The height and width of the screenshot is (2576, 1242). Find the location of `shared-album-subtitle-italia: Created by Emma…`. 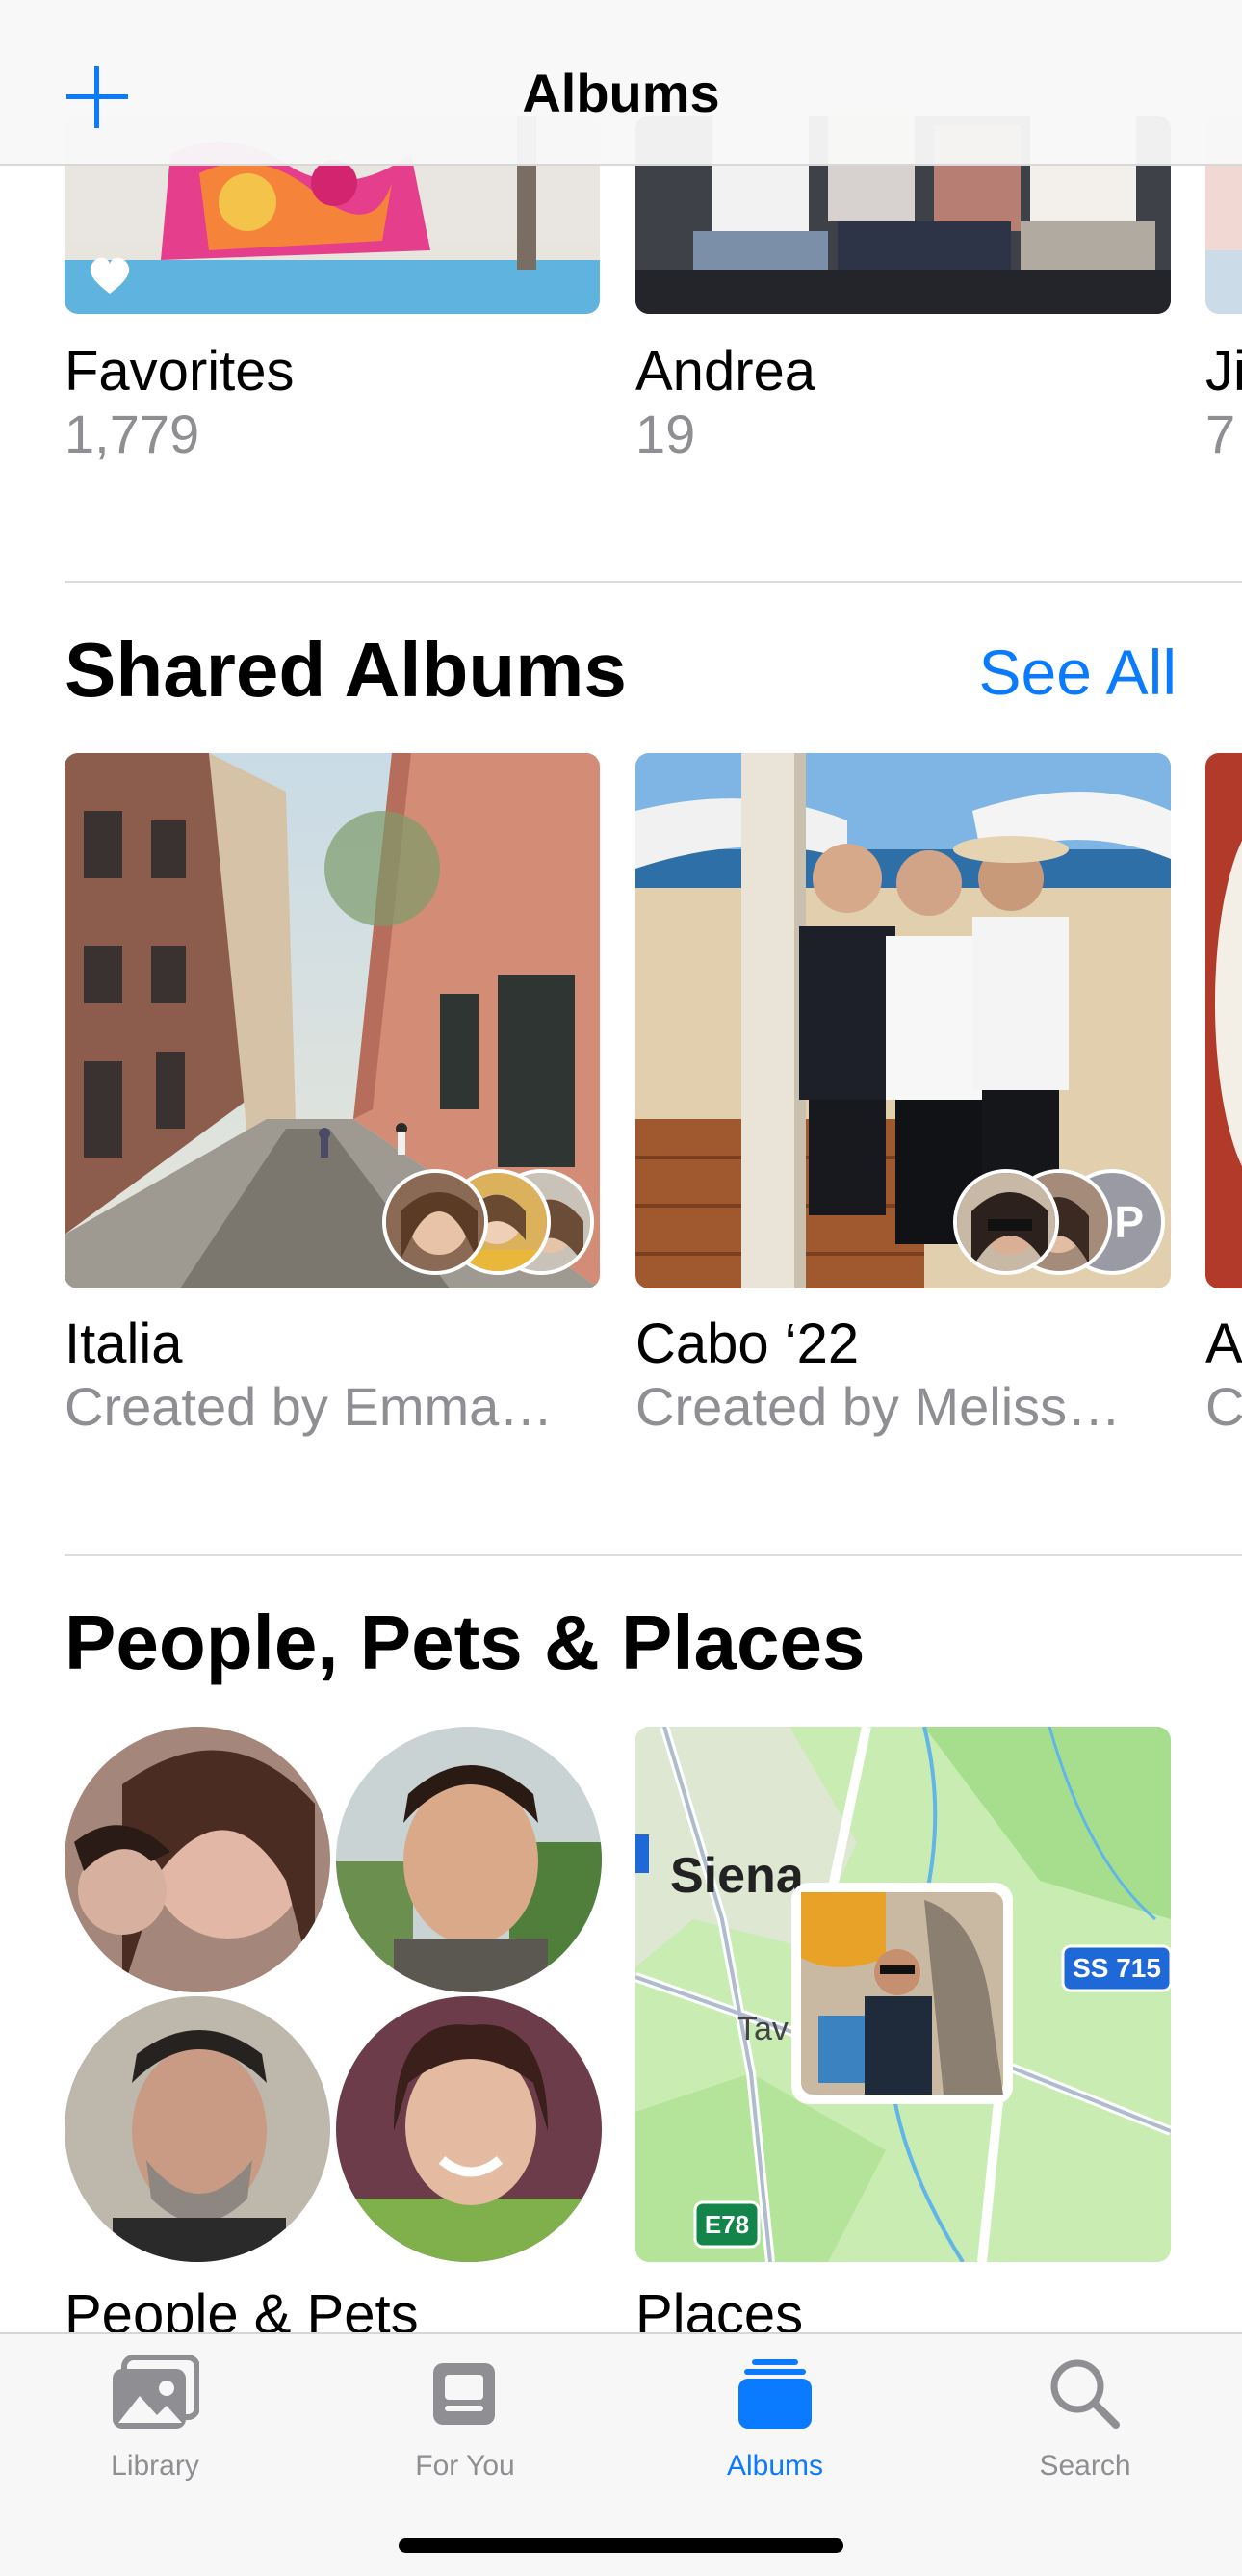

shared-album-subtitle-italia: Created by Emma… is located at coordinates (309, 1406).